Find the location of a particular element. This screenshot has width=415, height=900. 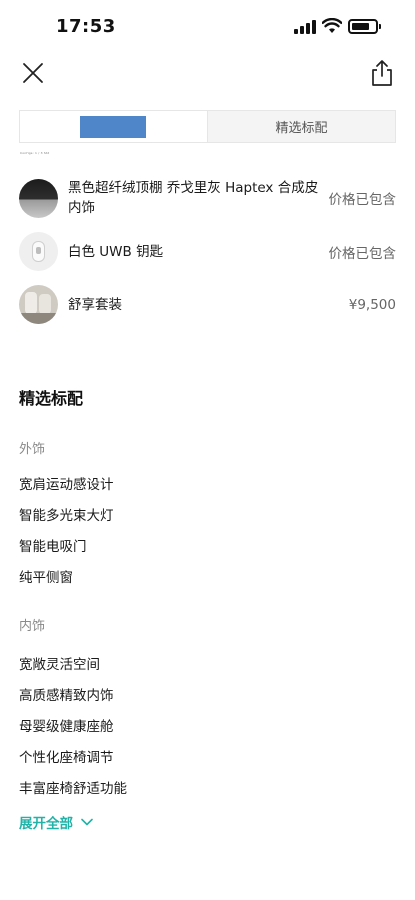

status-bar: 17:53 is located at coordinates (207, 28).